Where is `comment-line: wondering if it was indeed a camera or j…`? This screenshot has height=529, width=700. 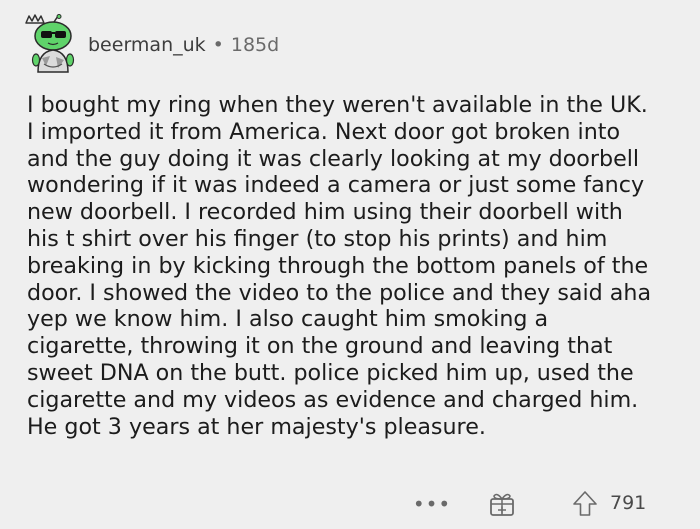
comment-line: wondering if it was indeed a camera or j… is located at coordinates (336, 185).